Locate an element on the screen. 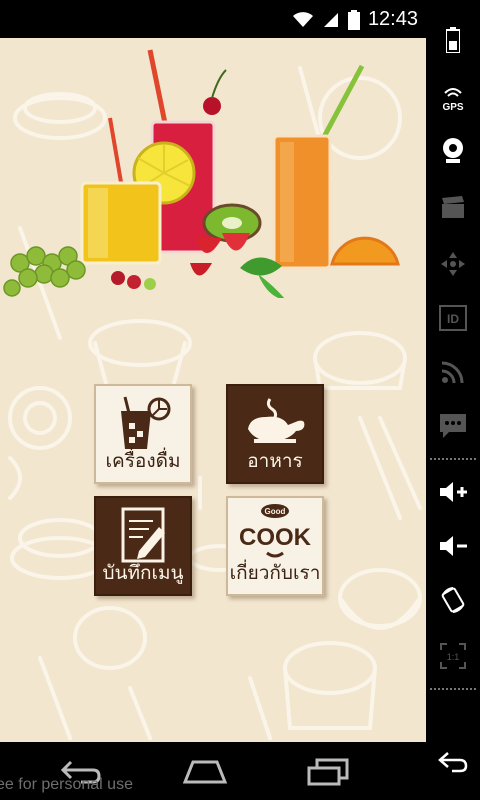 The width and height of the screenshot is (480, 800). id-icon: ID is located at coordinates (453, 318).